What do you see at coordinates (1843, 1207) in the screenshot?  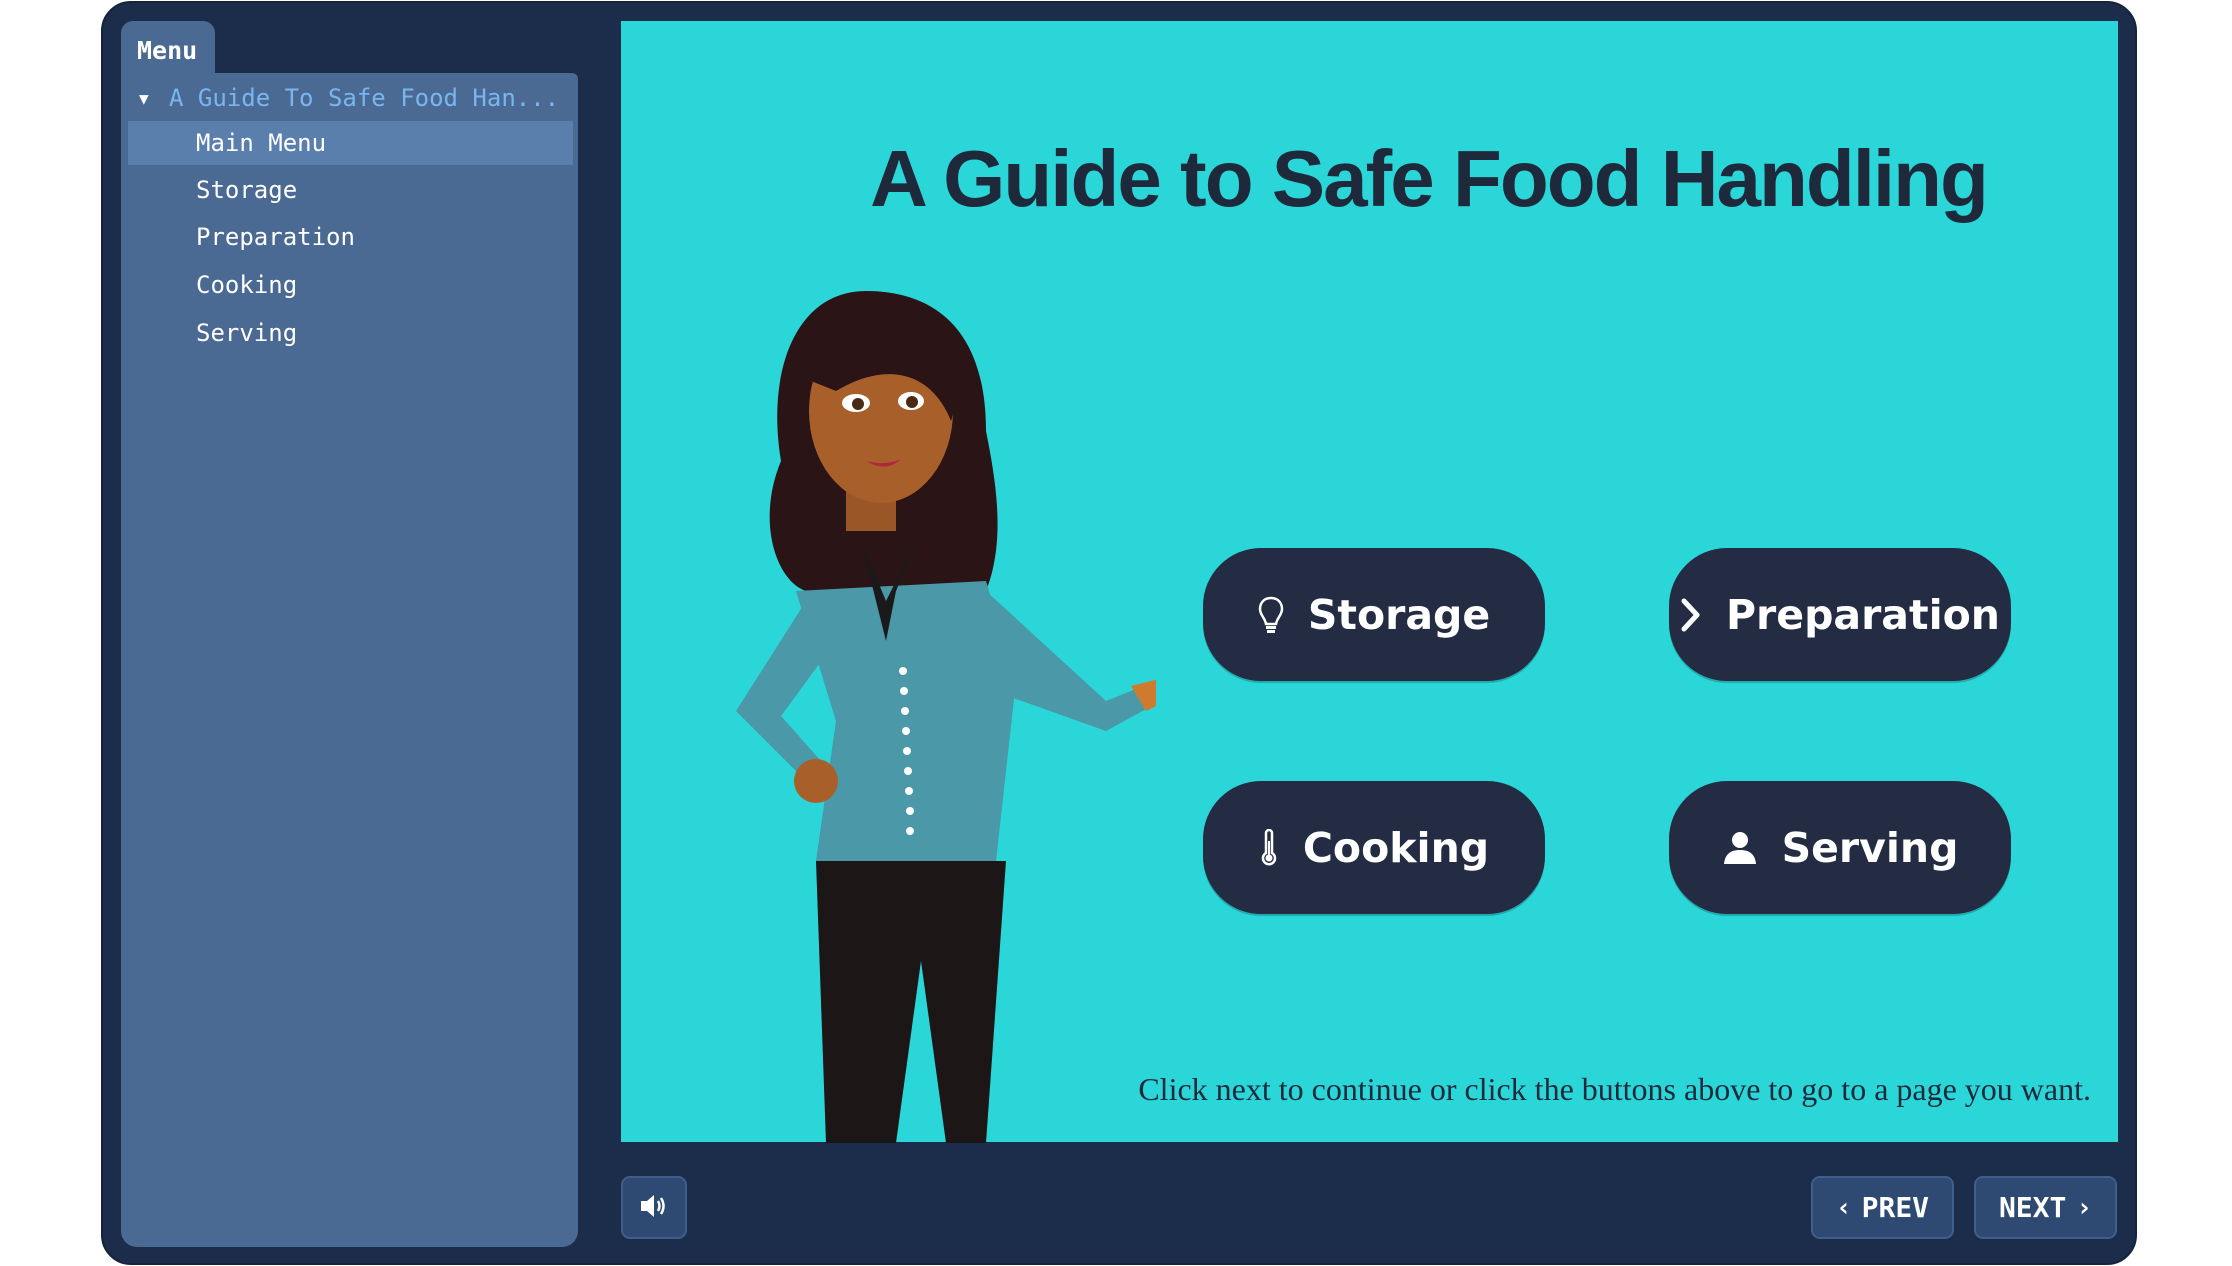 I see `chevron-left-icon: ‹` at bounding box center [1843, 1207].